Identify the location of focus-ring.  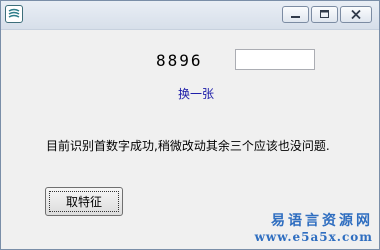
(84, 201).